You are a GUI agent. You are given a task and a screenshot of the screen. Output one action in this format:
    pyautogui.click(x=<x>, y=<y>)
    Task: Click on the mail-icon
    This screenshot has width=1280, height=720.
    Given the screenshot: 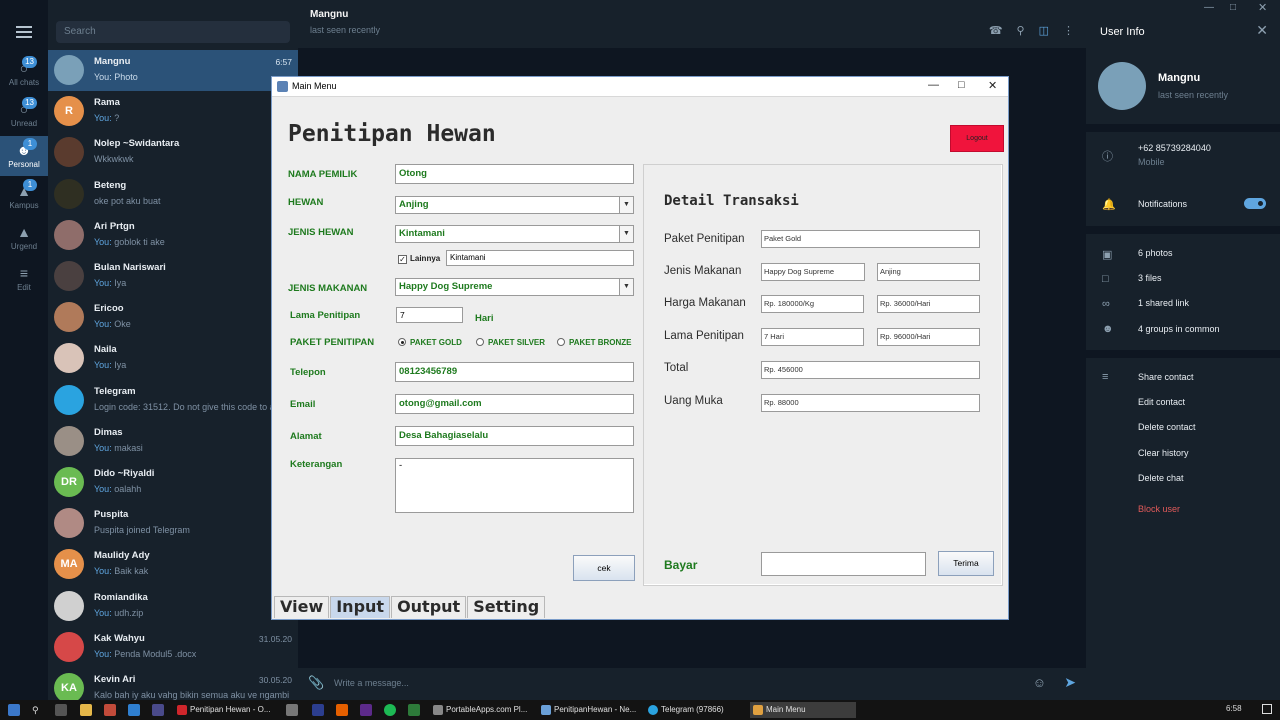 What is the action you would take?
    pyautogui.click(x=134, y=710)
    